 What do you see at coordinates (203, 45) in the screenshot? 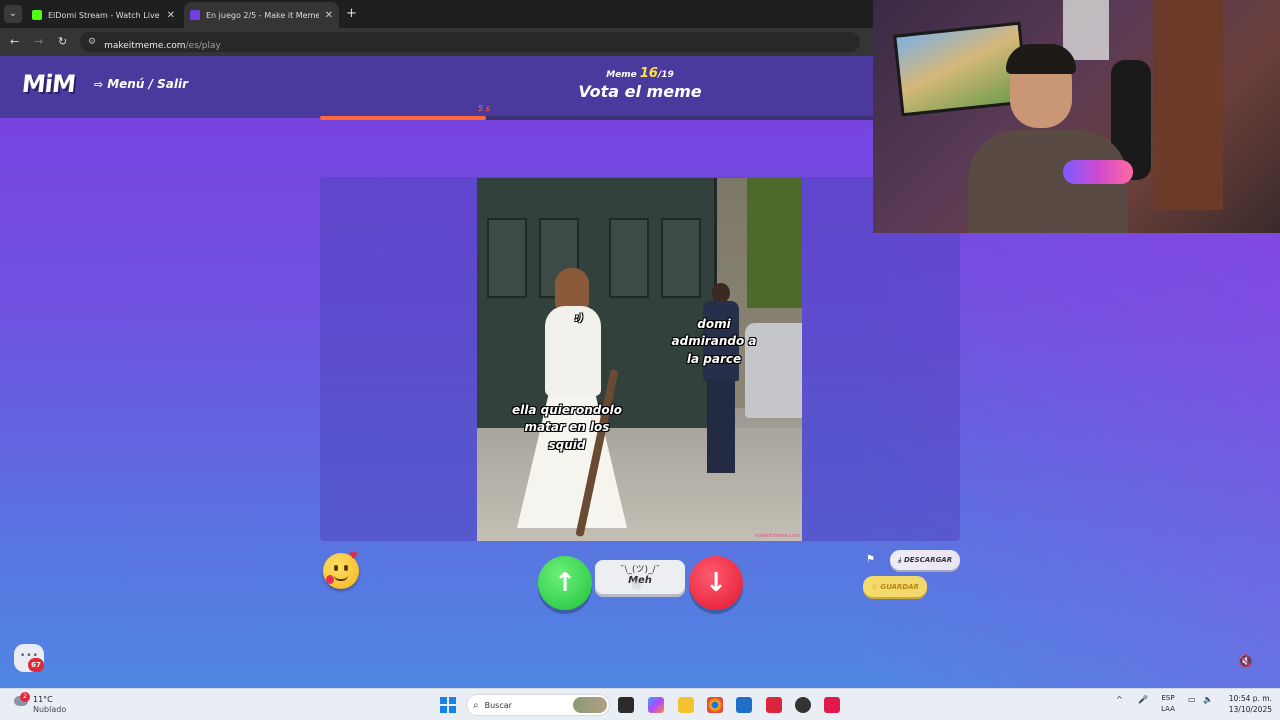
I see `url-path: /es/play` at bounding box center [203, 45].